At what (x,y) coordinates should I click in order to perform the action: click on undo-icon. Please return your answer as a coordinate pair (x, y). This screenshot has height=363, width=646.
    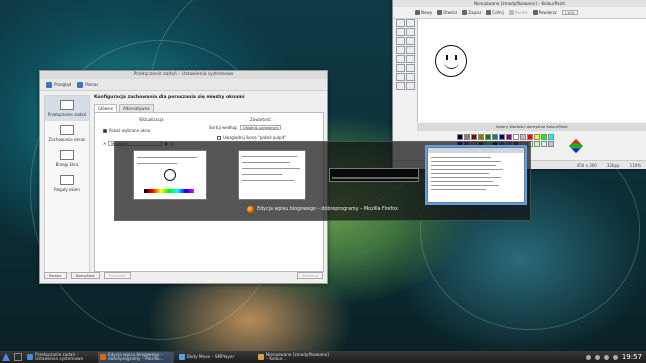
    Looking at the image, I should click on (489, 12).